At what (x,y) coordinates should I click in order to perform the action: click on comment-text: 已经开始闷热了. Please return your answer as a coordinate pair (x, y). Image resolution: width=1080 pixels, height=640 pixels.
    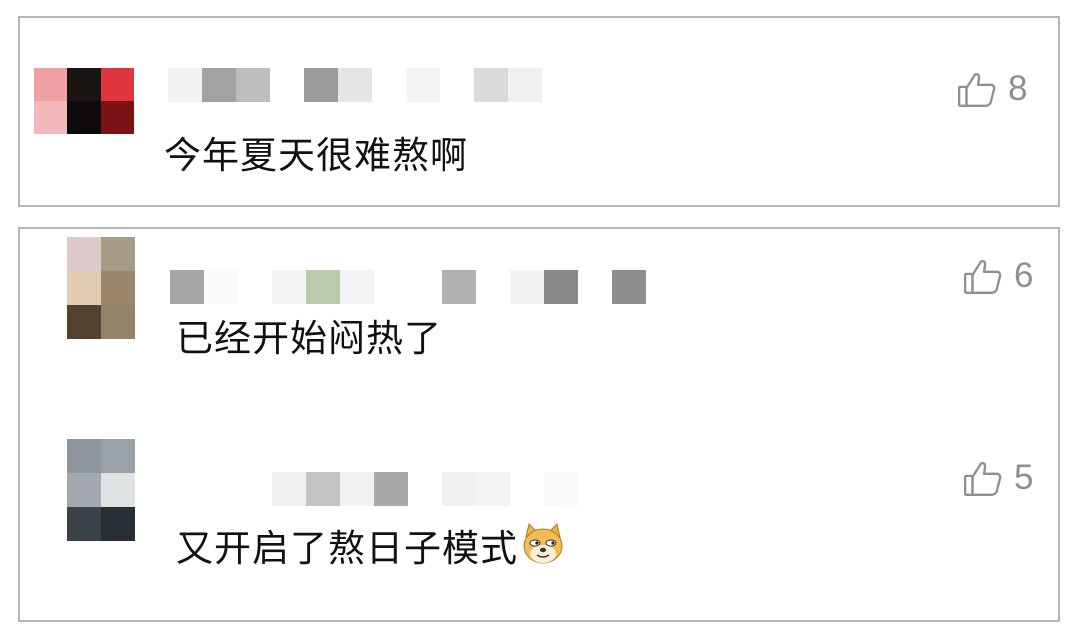
    Looking at the image, I should click on (309, 338).